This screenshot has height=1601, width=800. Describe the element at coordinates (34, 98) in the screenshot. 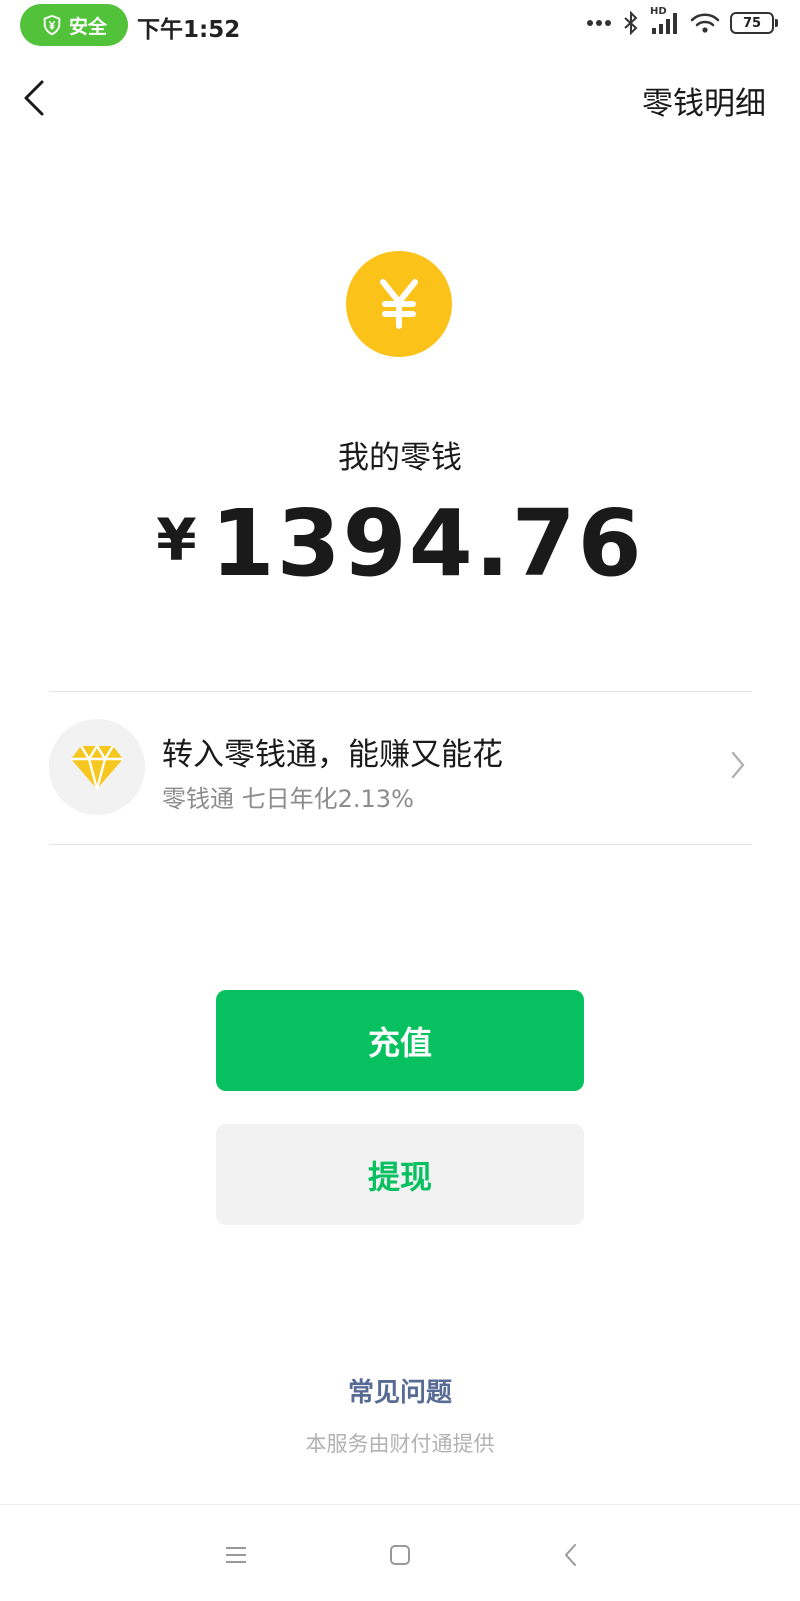

I see `chevron-left-icon` at that location.